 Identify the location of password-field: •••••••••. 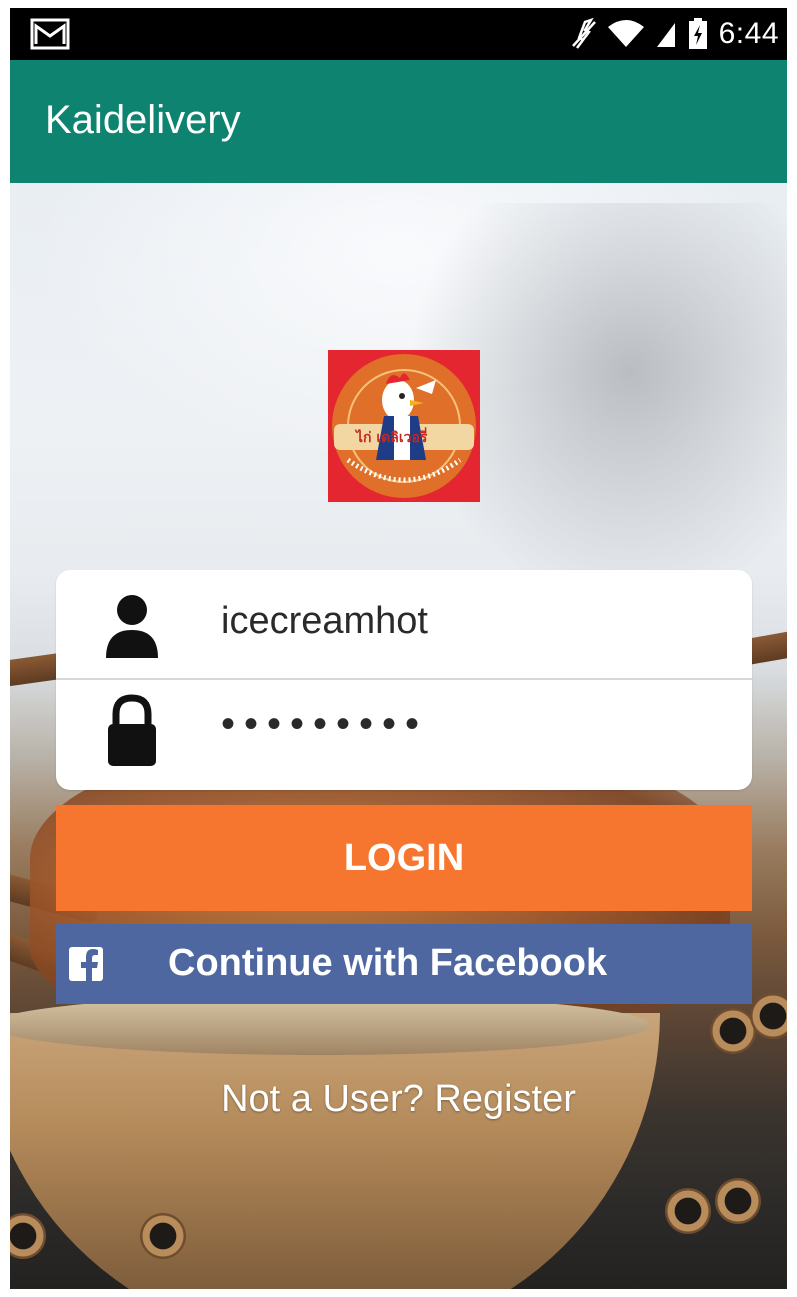
(404, 734).